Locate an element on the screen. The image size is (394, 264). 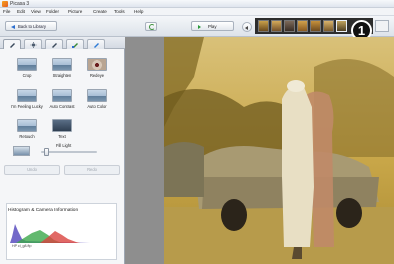
tab-basic-fixes is located at coordinates (12, 44).